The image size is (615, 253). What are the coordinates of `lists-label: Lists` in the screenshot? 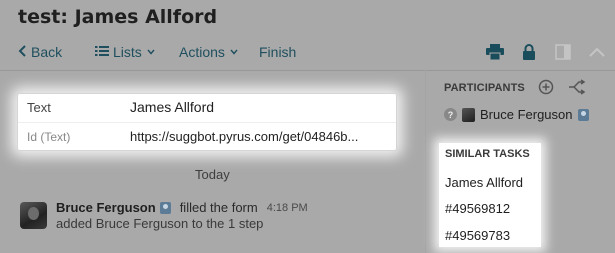 It's located at (127, 52).